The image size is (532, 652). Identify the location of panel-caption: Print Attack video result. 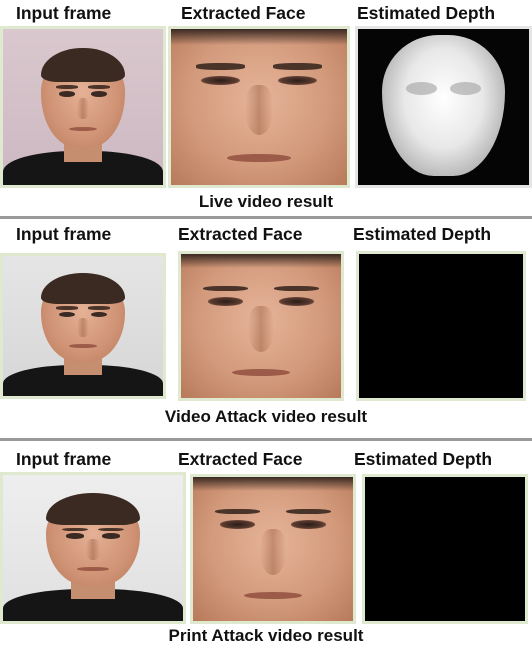
(266, 635).